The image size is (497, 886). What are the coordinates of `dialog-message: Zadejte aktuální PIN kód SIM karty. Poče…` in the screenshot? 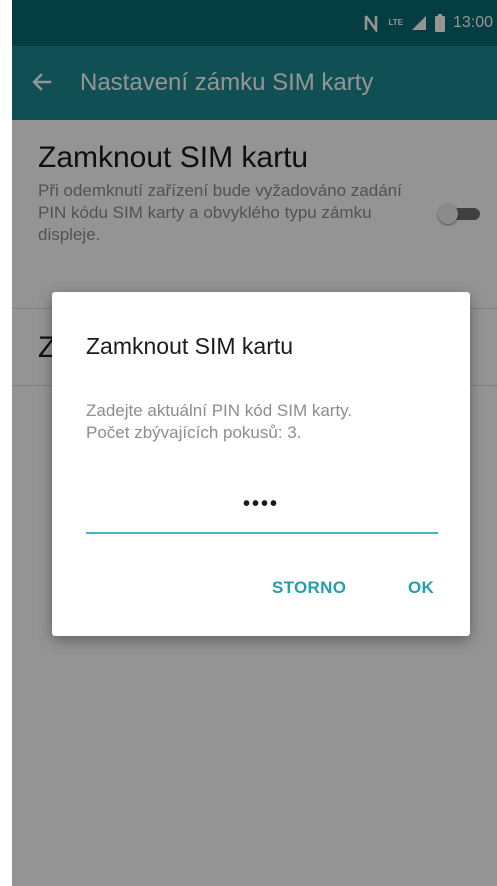 It's located at (251, 422).